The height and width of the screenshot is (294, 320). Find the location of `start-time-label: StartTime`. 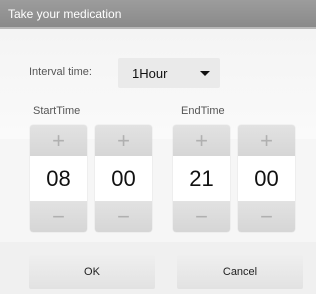

start-time-label: StartTime is located at coordinates (57, 111).